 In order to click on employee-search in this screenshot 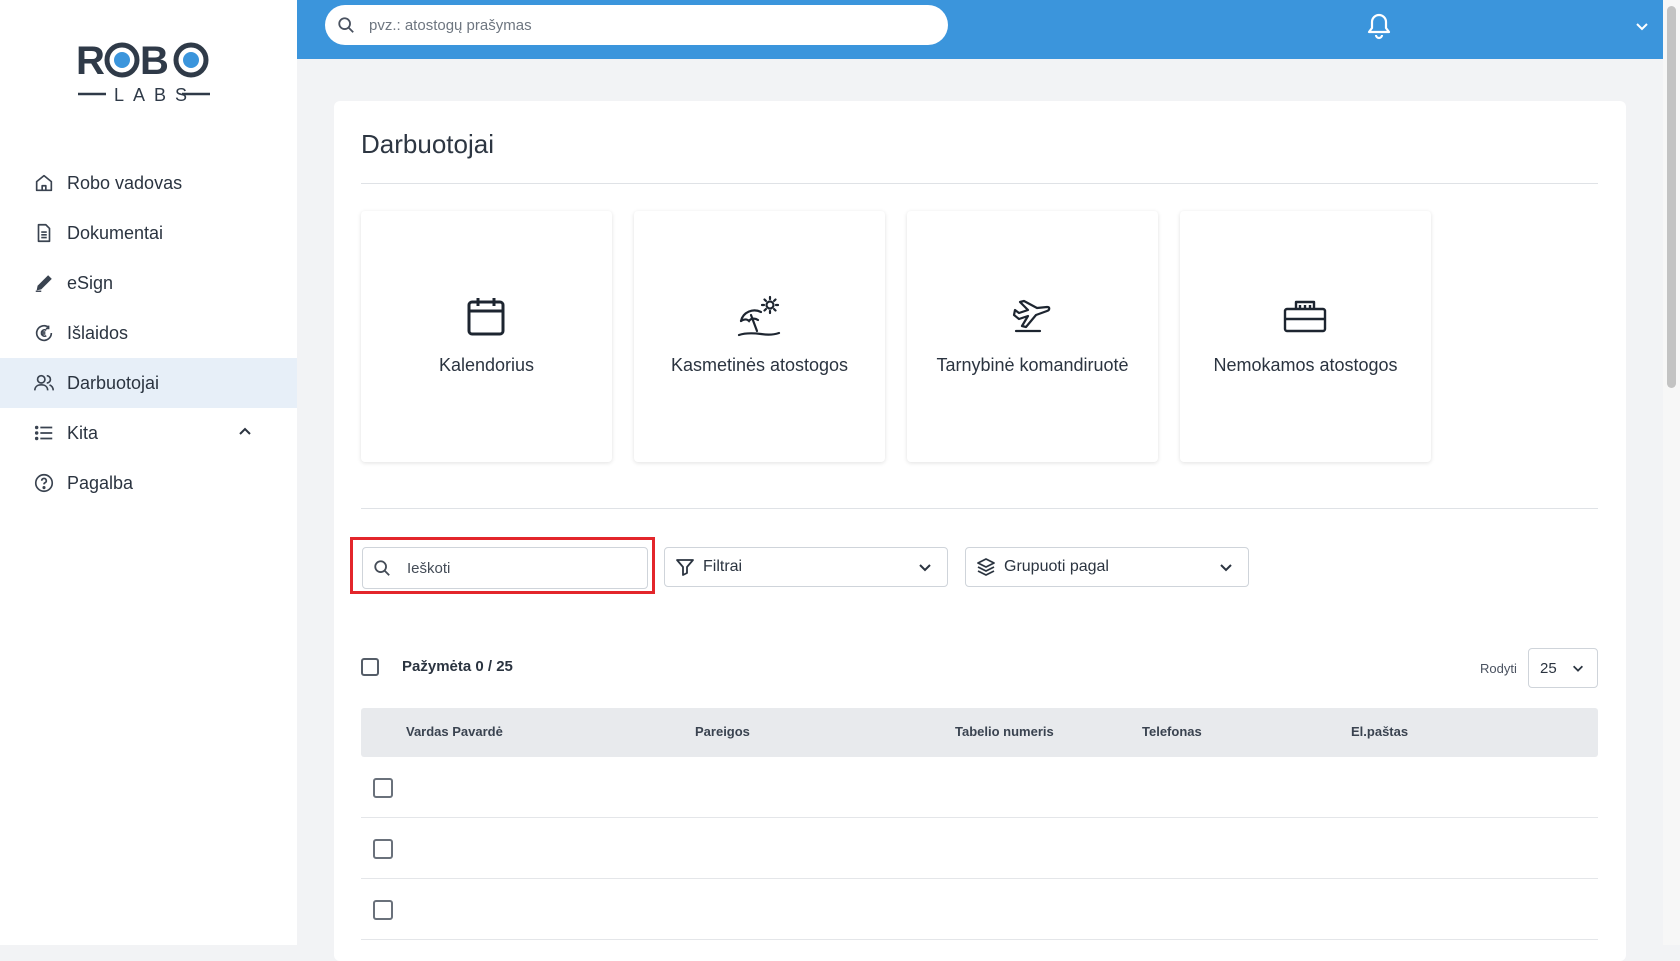, I will do `click(505, 568)`.